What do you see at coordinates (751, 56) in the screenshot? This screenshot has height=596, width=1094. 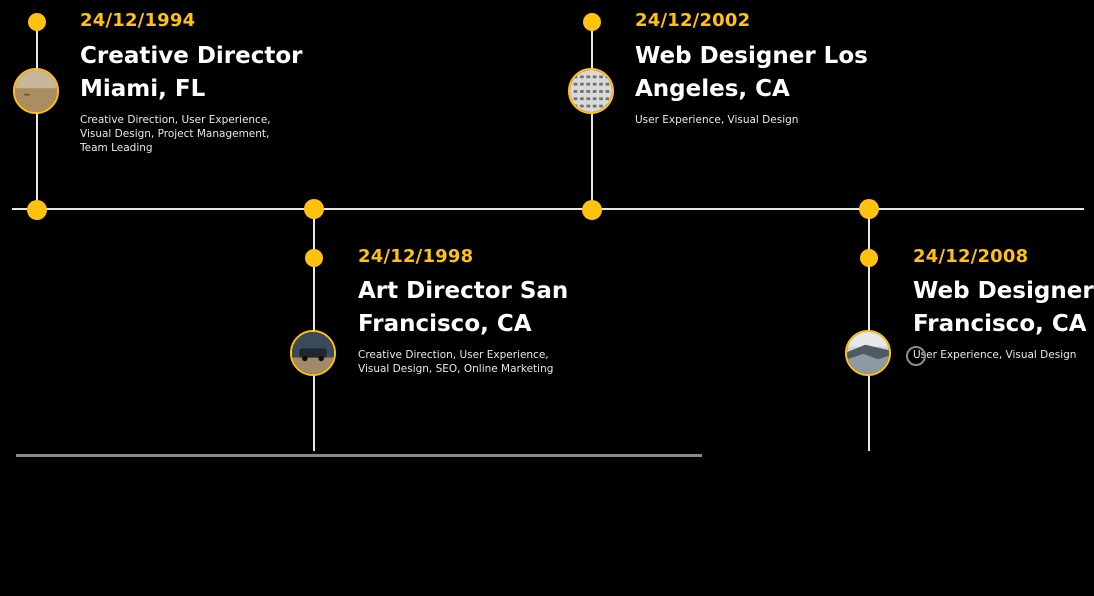 I see `entry-title-line1: Web Designer Los` at bounding box center [751, 56].